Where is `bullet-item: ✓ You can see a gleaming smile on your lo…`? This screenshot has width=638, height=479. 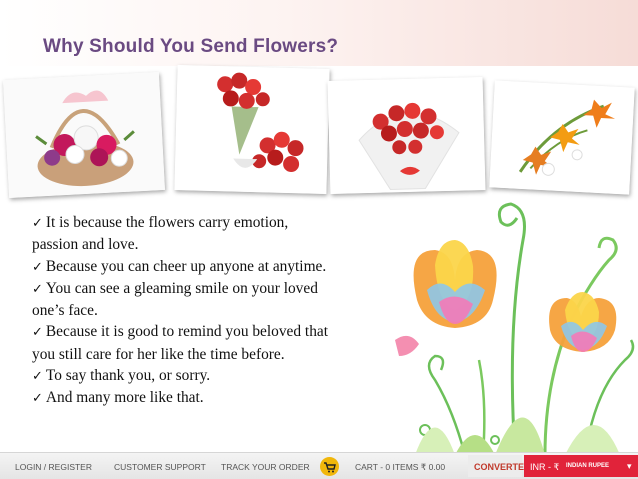
bullet-item: ✓ You can see a gleaming smile on your lo… is located at coordinates (232, 300).